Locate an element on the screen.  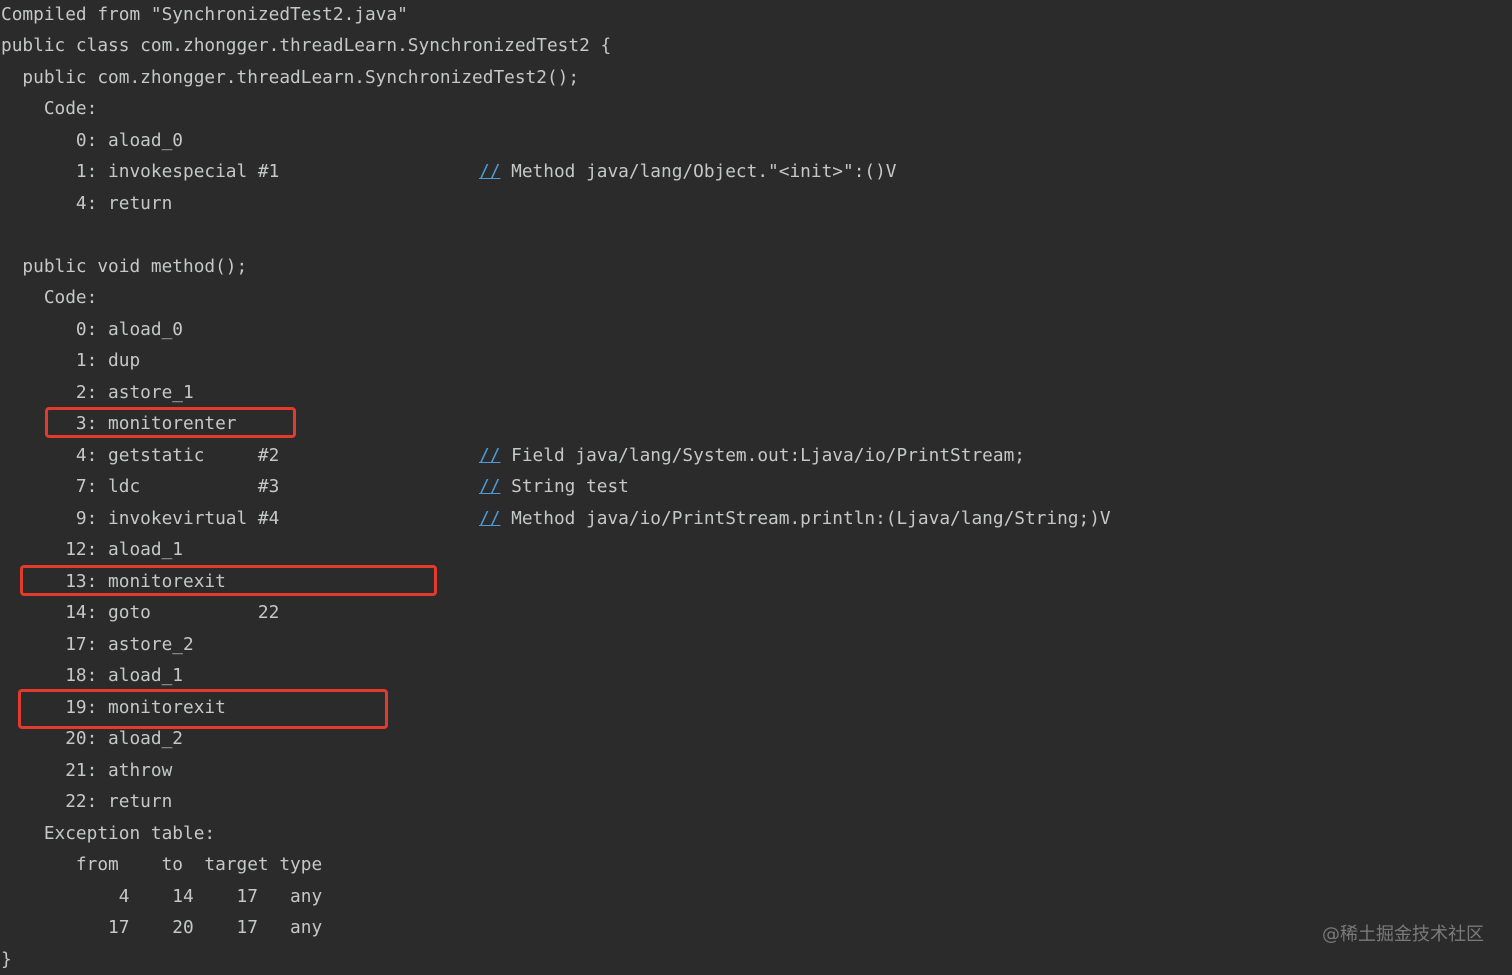
code-text: 21: athrow is located at coordinates (86, 770).